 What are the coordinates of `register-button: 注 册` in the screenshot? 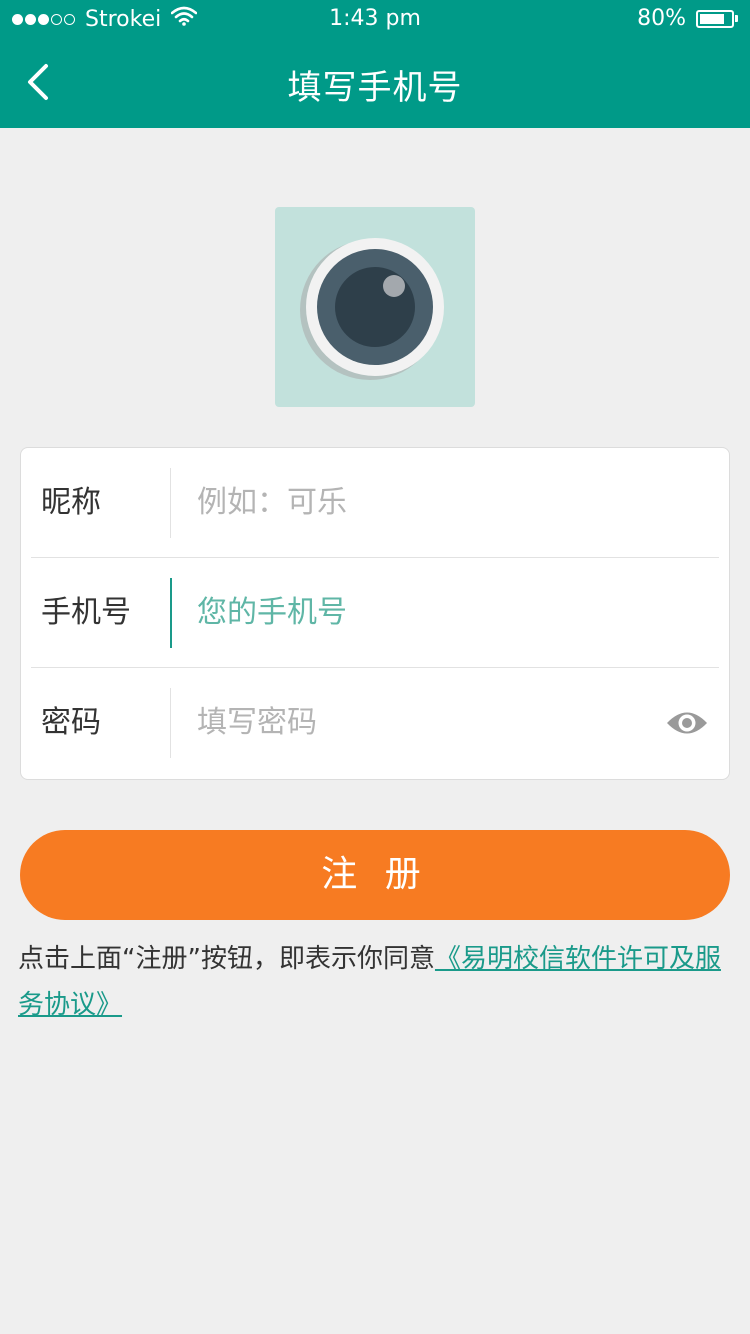 It's located at (375, 875).